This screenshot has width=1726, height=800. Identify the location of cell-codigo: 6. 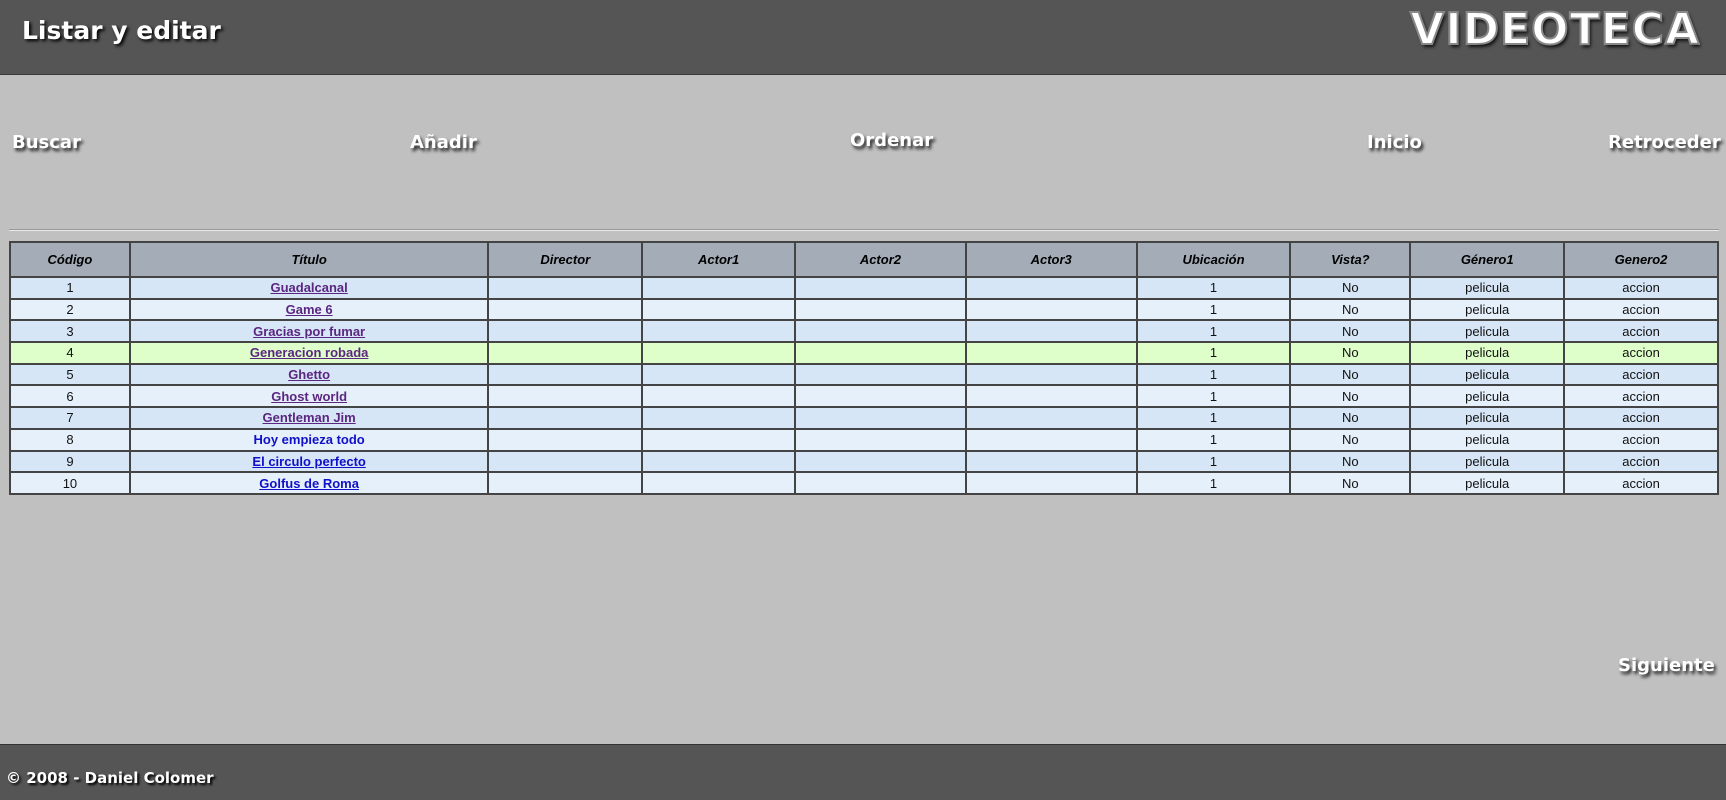
(70, 396).